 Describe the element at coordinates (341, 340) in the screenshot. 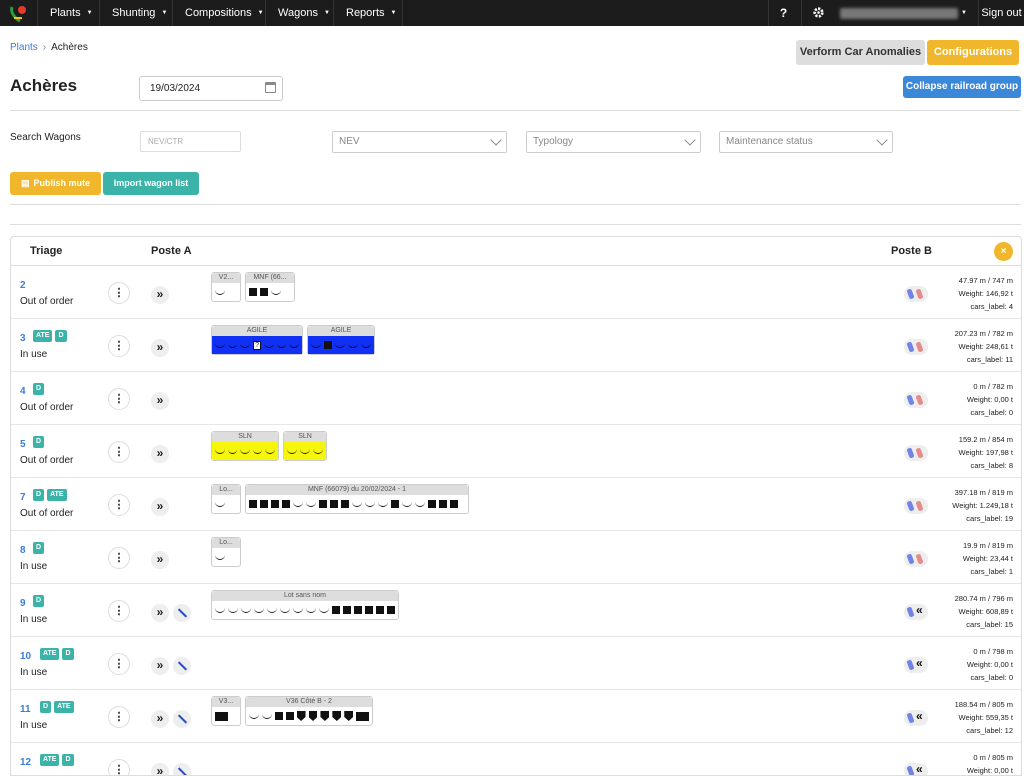

I see `wagon-lot: AGILE` at that location.